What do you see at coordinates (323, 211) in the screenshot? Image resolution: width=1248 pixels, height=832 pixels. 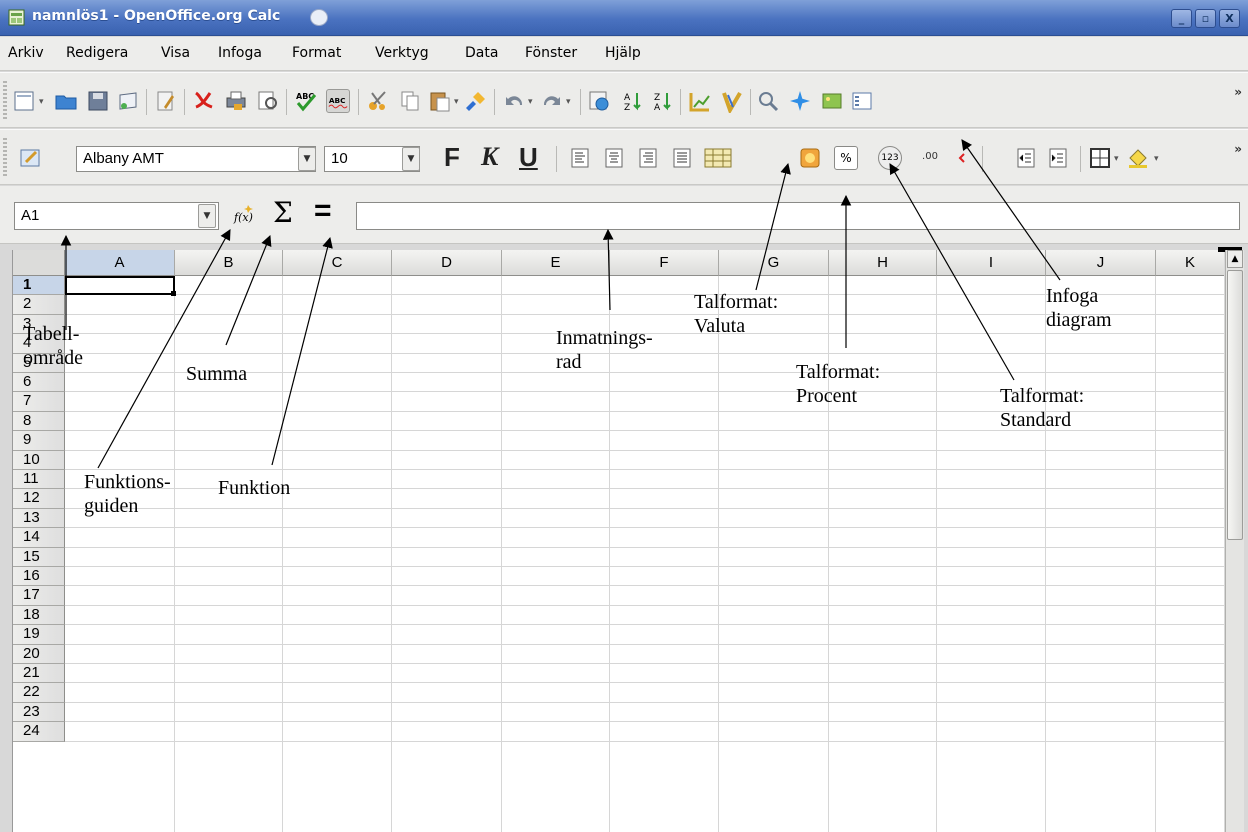 I see `function-button: =` at bounding box center [323, 211].